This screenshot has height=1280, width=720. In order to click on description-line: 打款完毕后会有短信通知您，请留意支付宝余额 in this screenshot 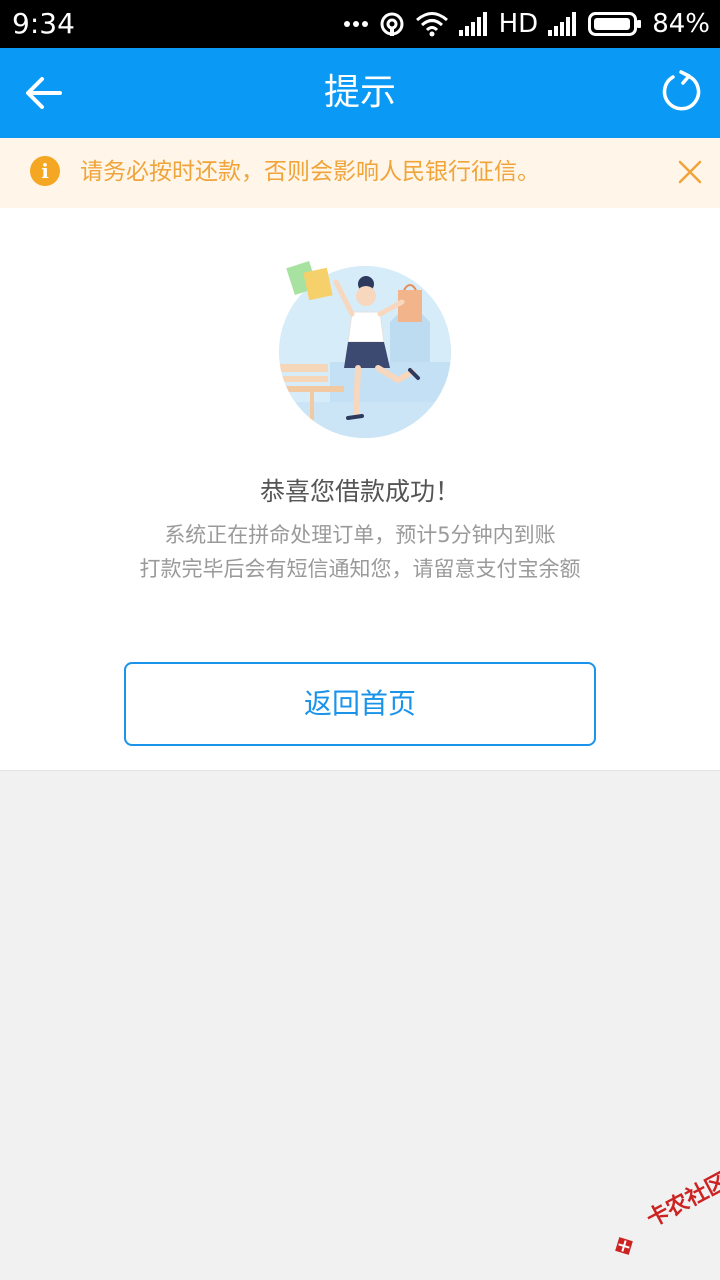, I will do `click(360, 569)`.